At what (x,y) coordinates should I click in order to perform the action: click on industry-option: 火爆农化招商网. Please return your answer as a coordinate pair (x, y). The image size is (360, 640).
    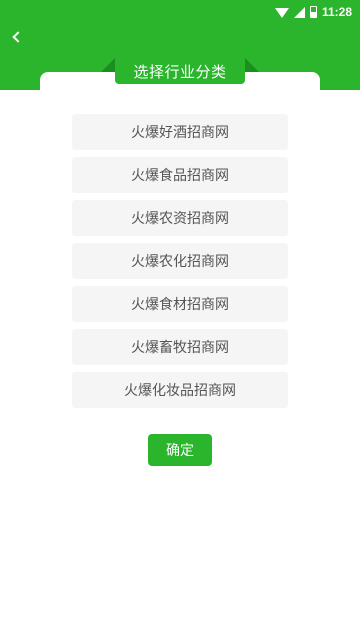
    Looking at the image, I should click on (180, 261).